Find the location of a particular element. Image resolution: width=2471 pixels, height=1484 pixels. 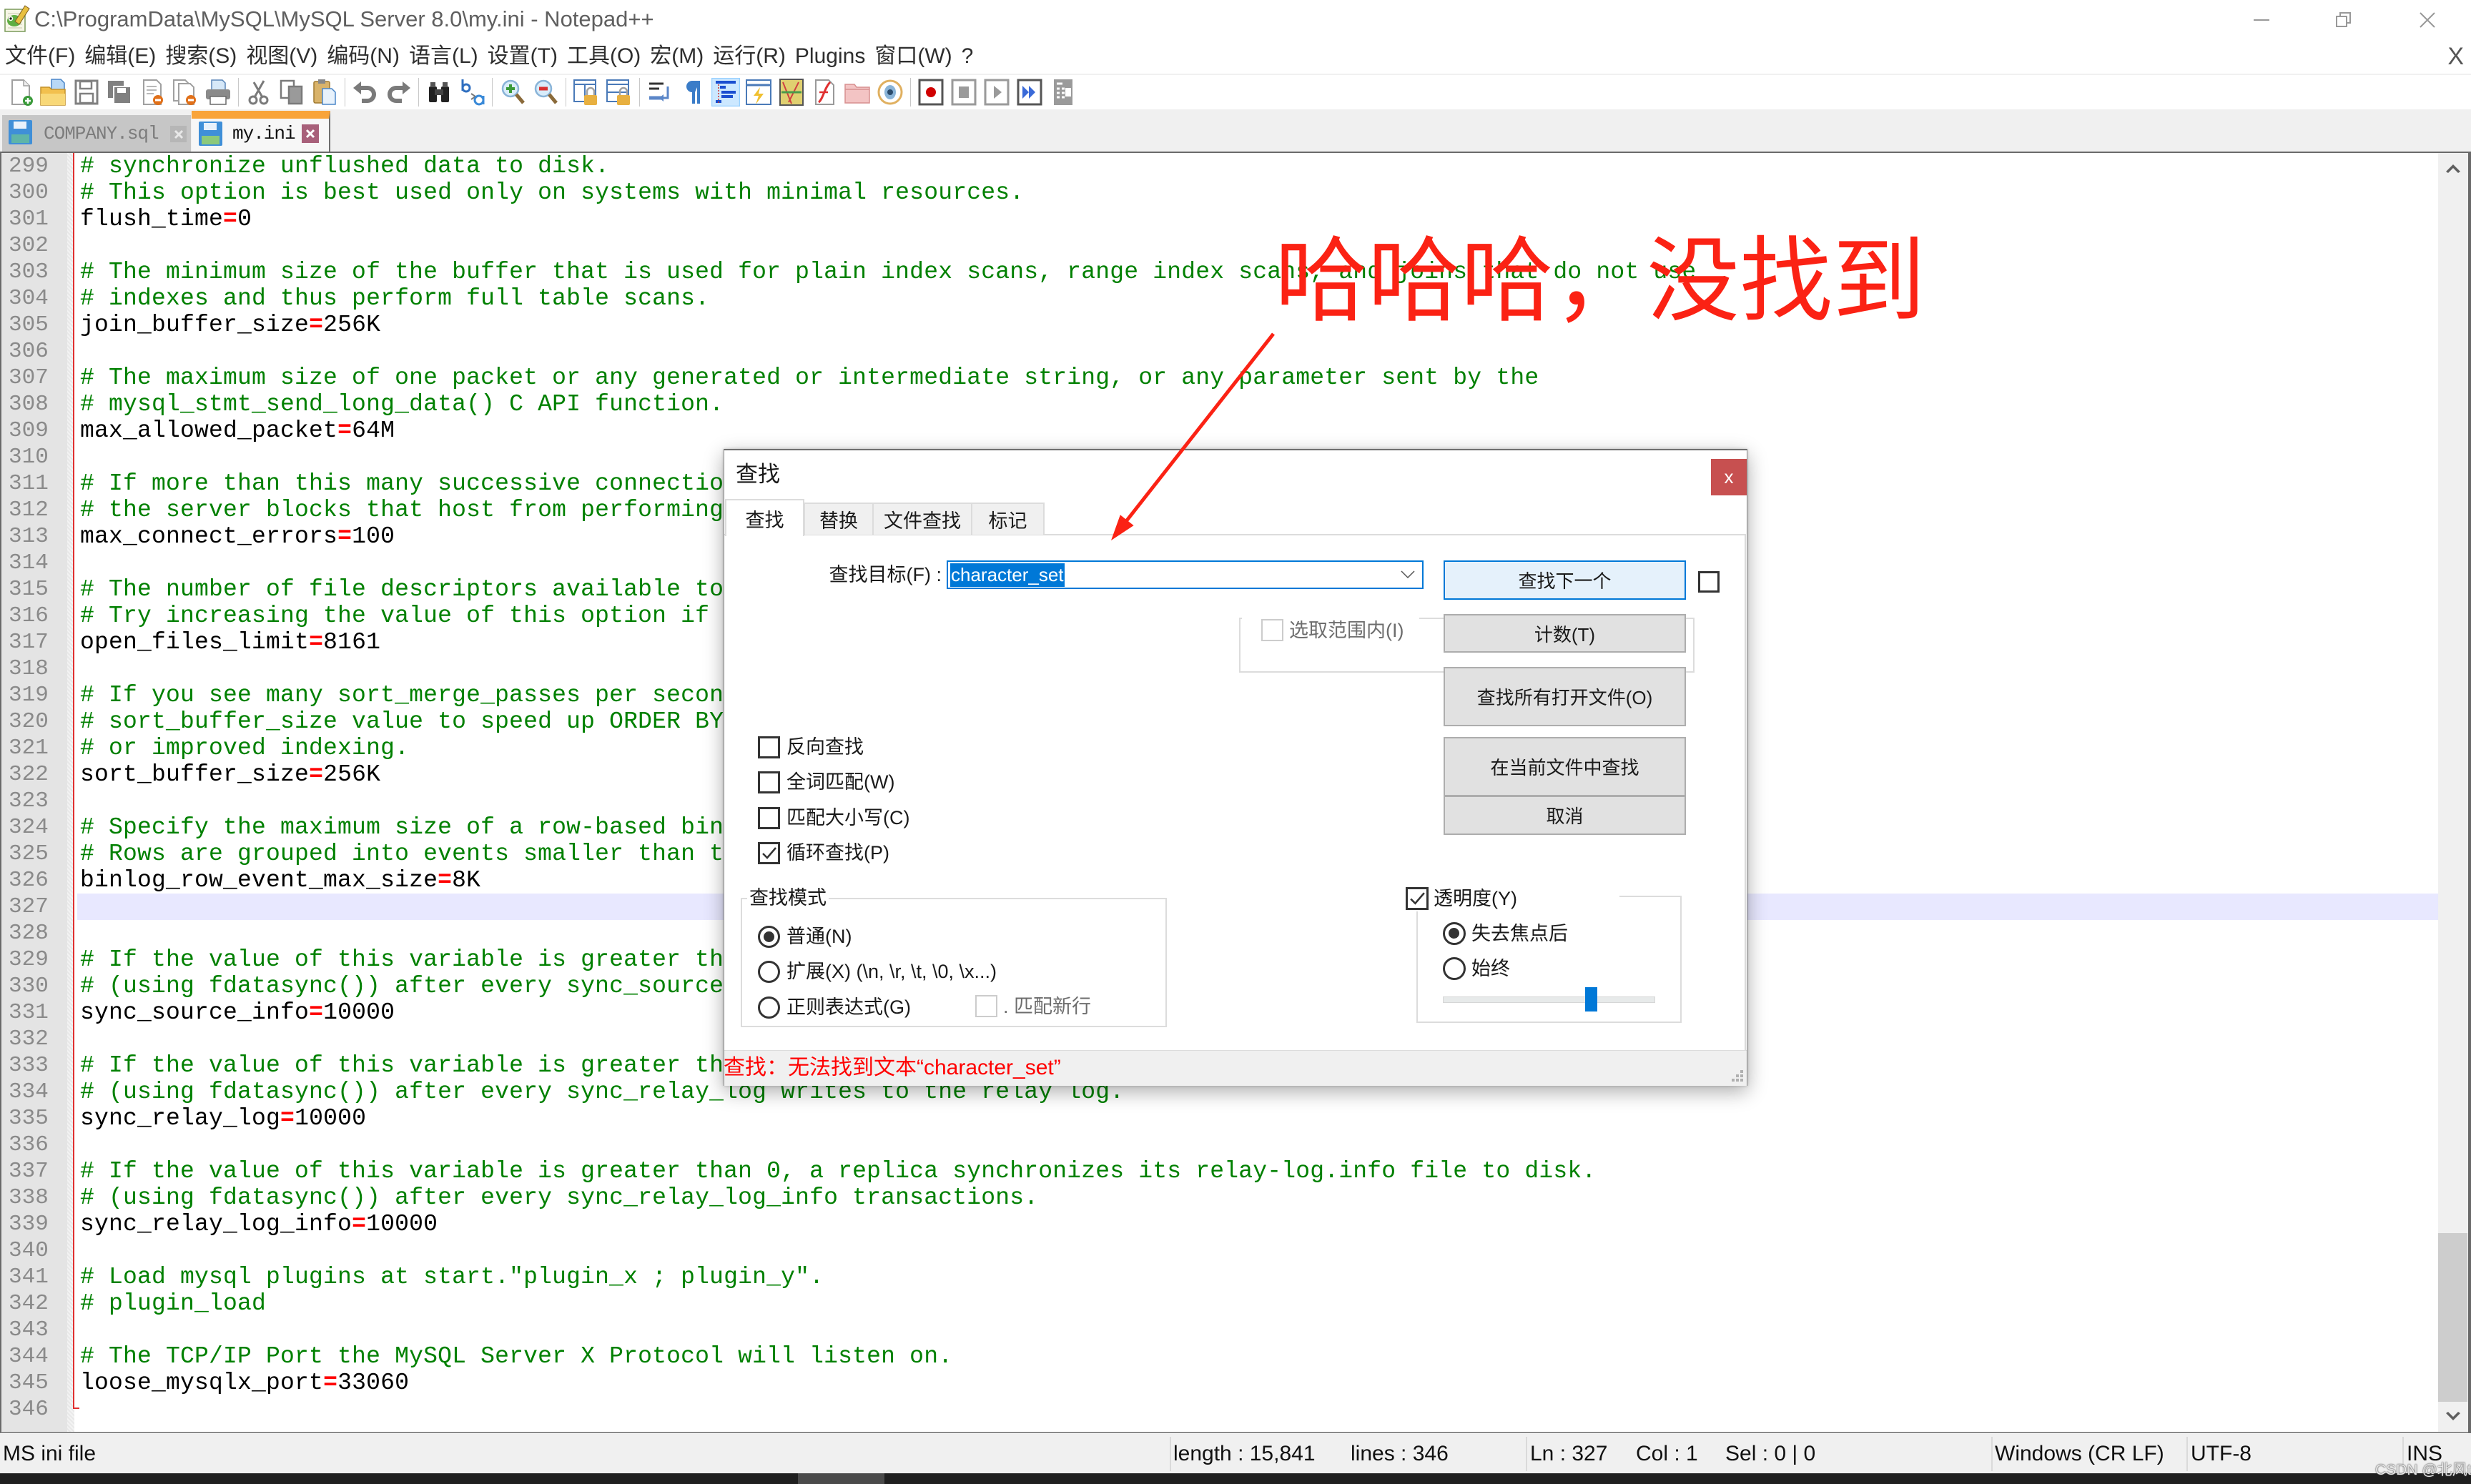

transparency-always-radio is located at coordinates (1454, 968).